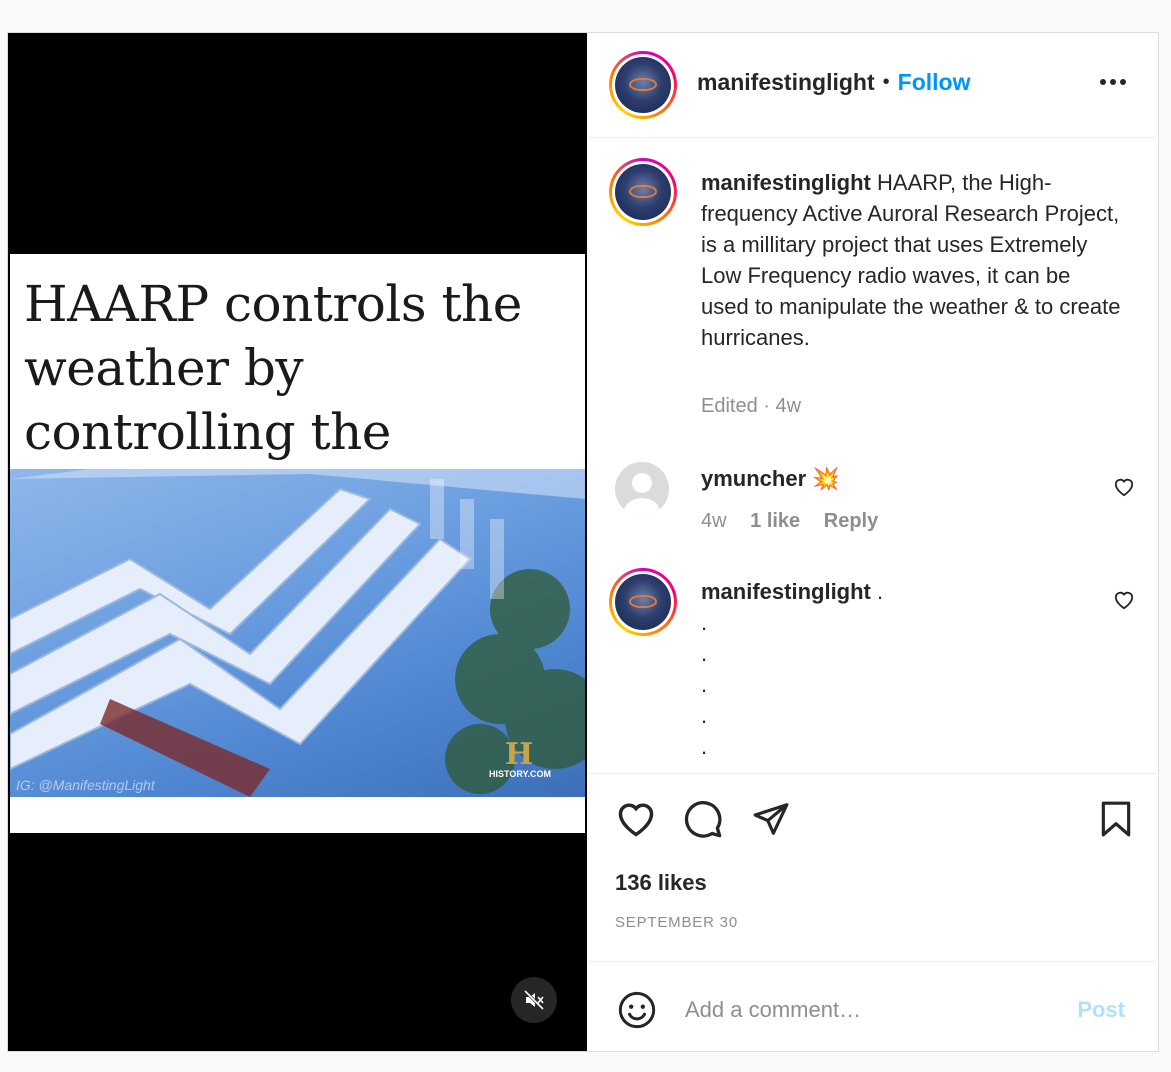  I want to click on caption-edited: Edited, so click(729, 406).